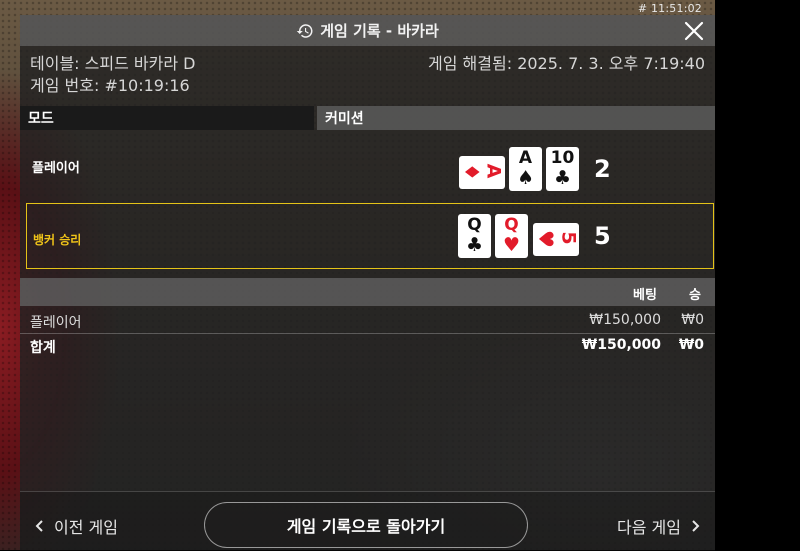 The width and height of the screenshot is (800, 551). Describe the element at coordinates (39, 526) in the screenshot. I see `chevron-left-icon` at that location.